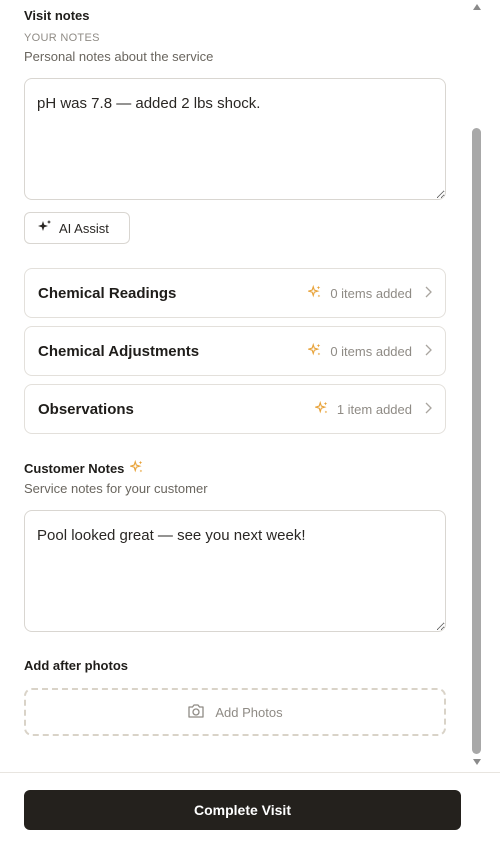  Describe the element at coordinates (119, 351) in the screenshot. I see `section-label: Chemical Adjustments` at that location.